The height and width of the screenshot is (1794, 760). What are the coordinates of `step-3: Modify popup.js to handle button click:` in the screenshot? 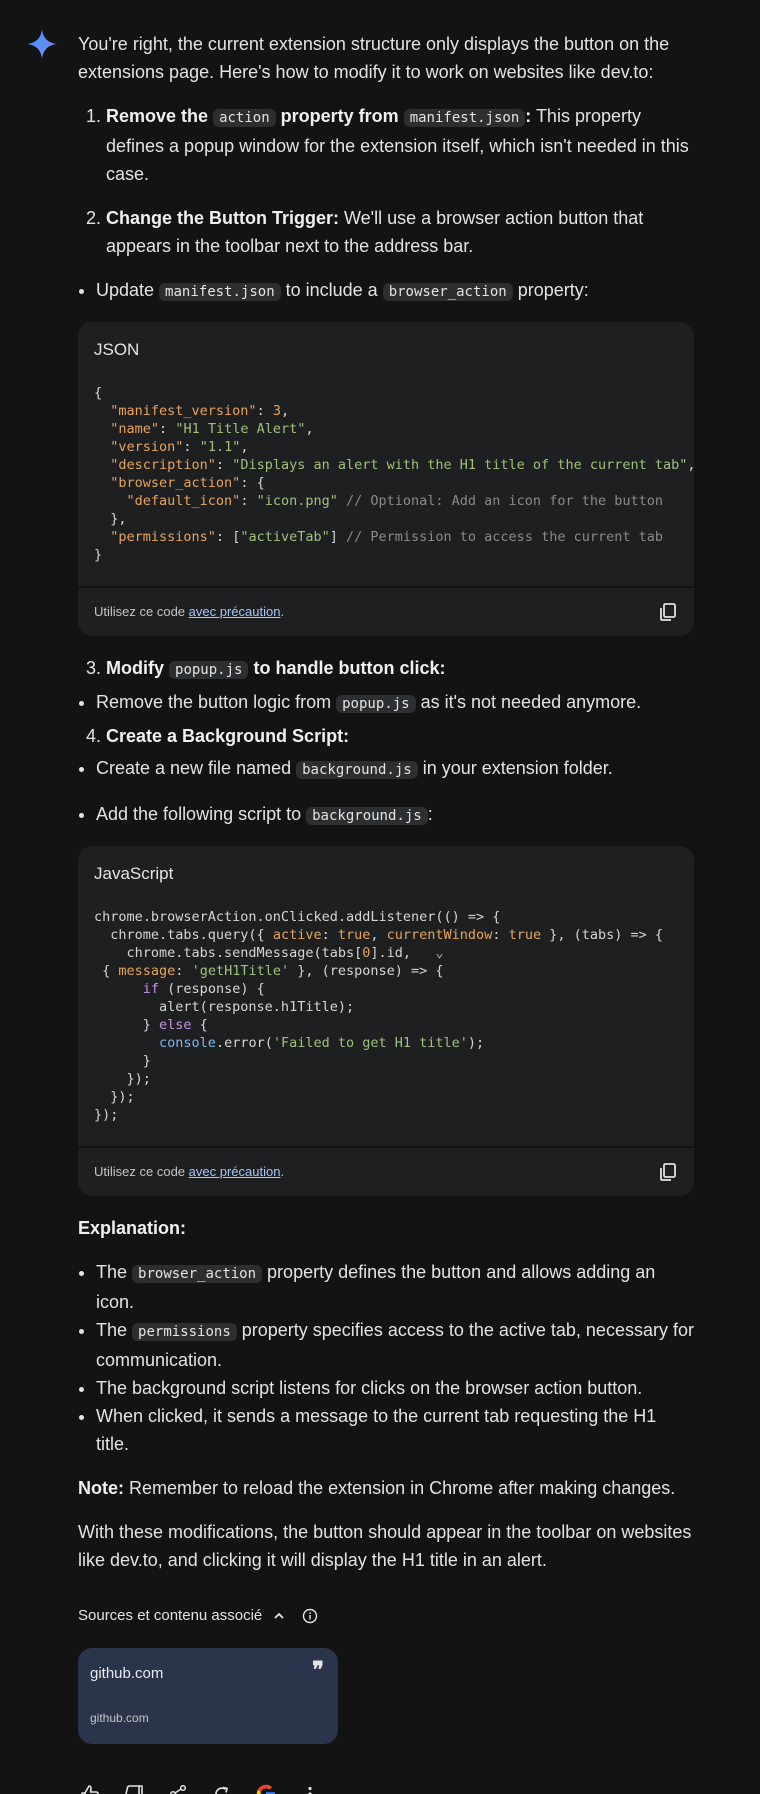 It's located at (400, 669).